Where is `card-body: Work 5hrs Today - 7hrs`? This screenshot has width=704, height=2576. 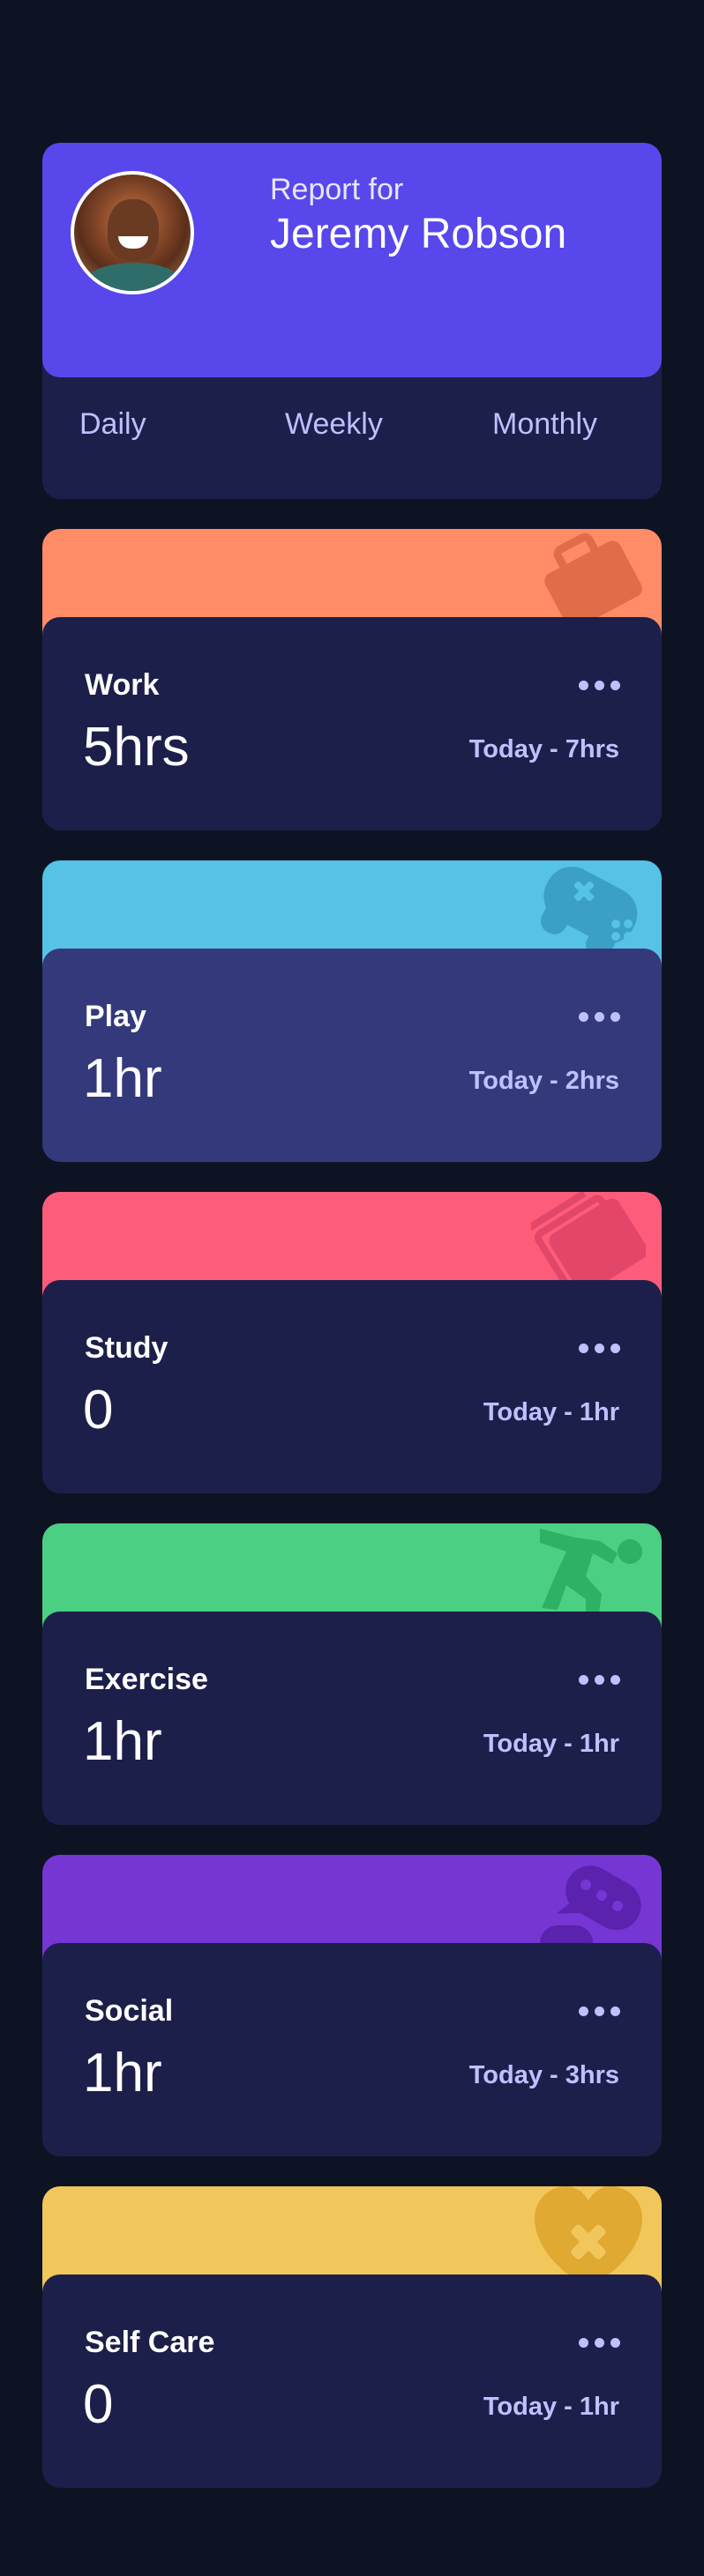 card-body: Work 5hrs Today - 7hrs is located at coordinates (352, 723).